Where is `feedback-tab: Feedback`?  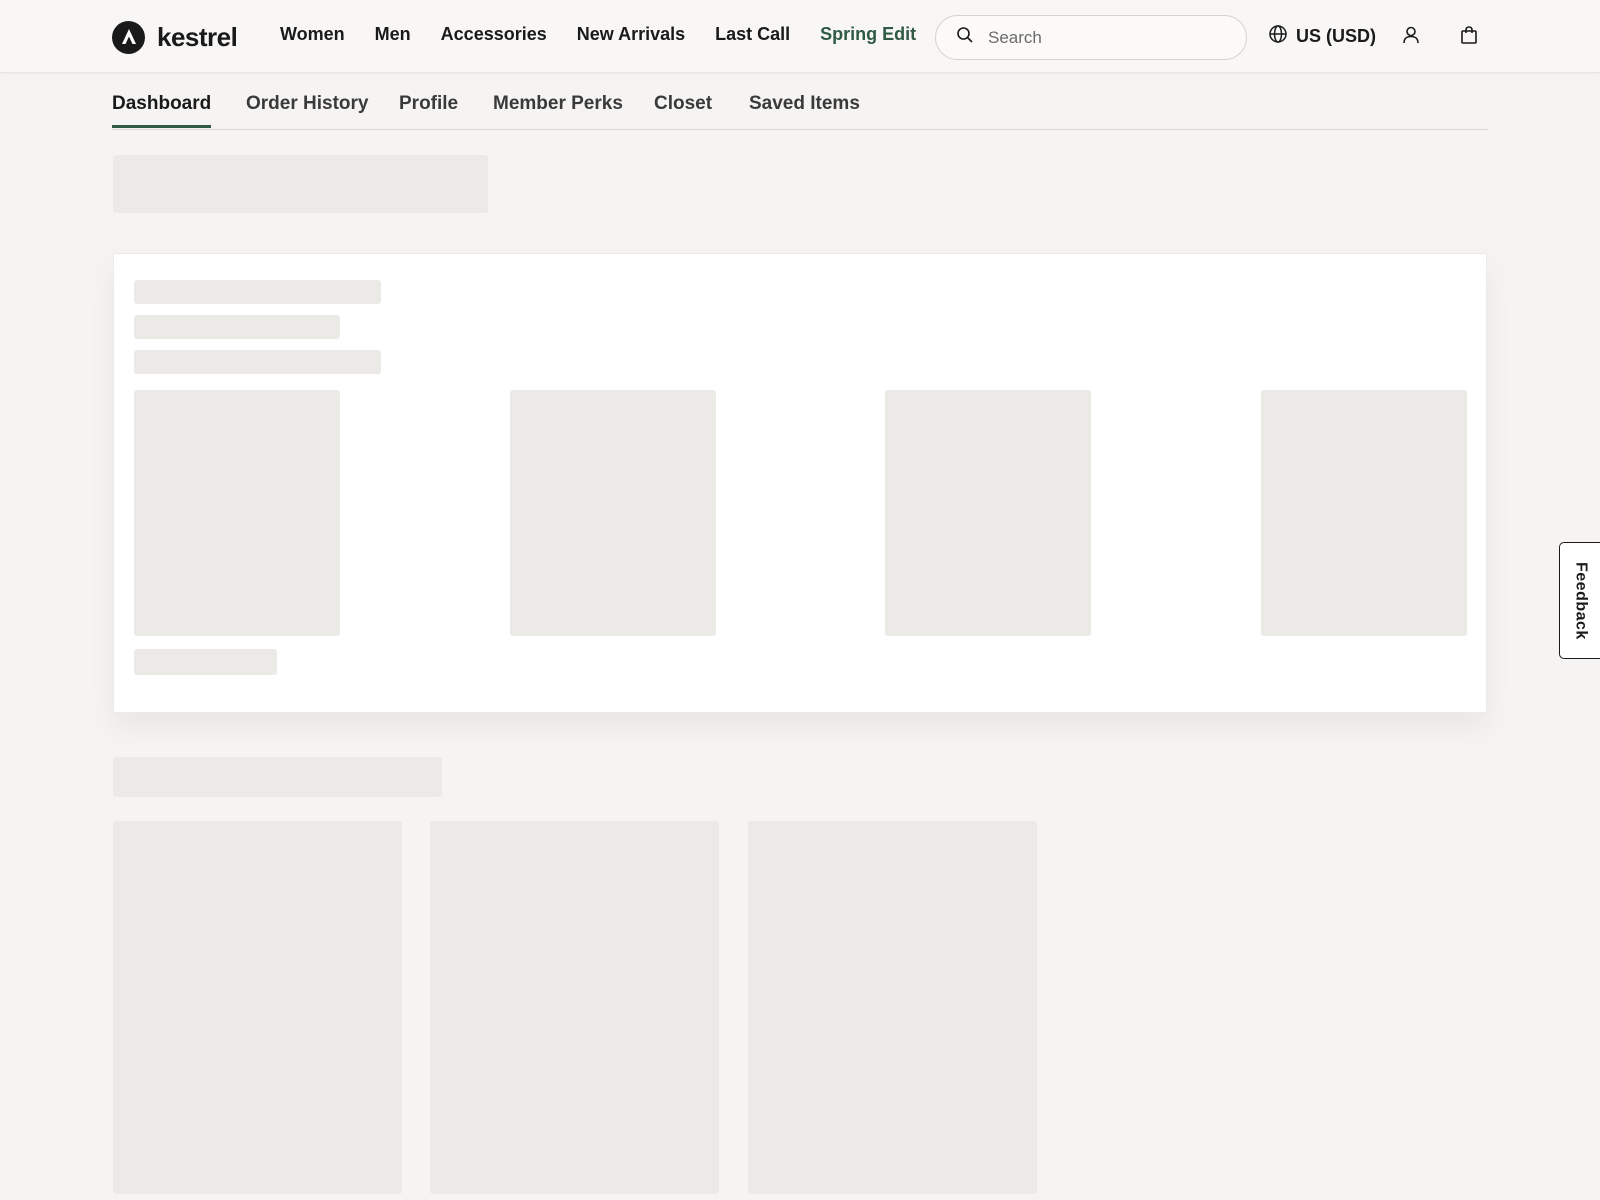
feedback-tab: Feedback is located at coordinates (1579, 600).